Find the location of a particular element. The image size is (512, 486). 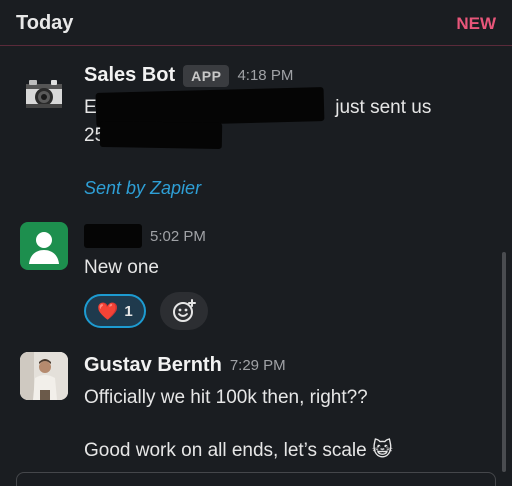

message-line-2: Good work on all ends, let’s scale 😺 is located at coordinates (238, 450).